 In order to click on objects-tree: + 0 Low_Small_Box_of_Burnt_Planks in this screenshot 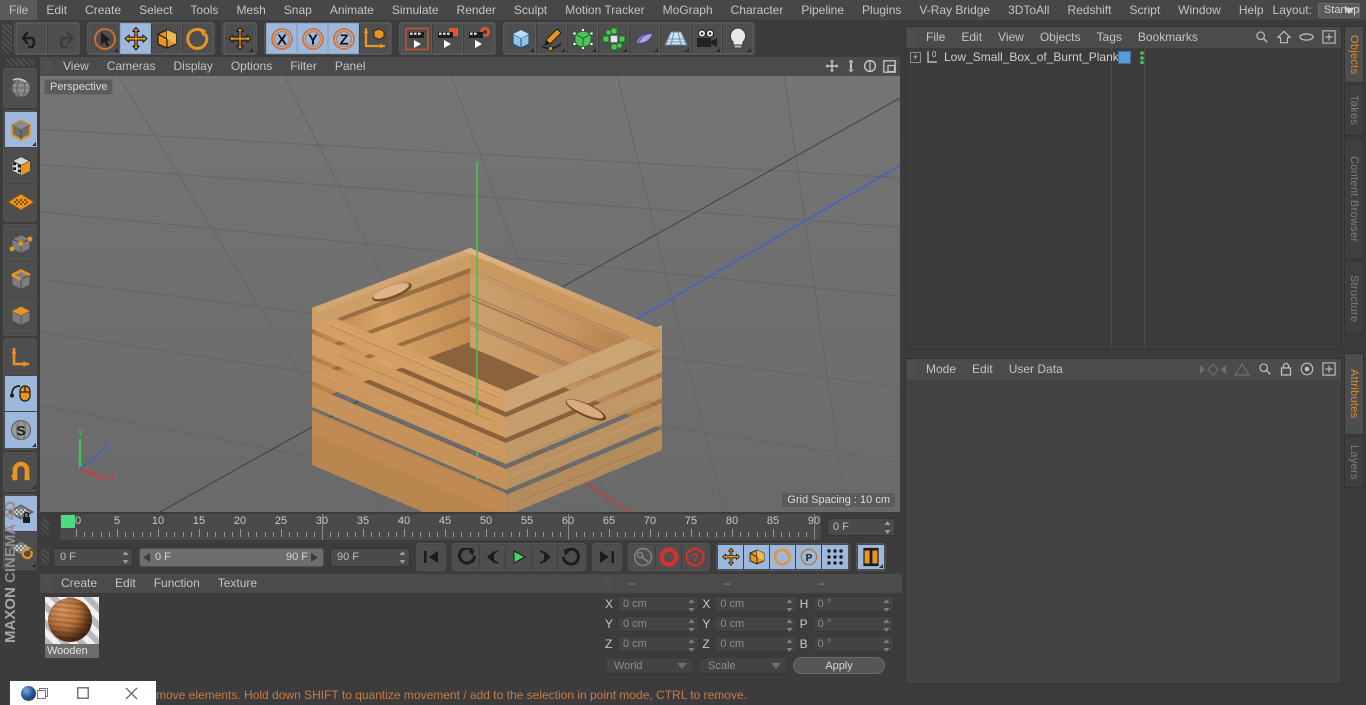, I will do `click(1123, 198)`.